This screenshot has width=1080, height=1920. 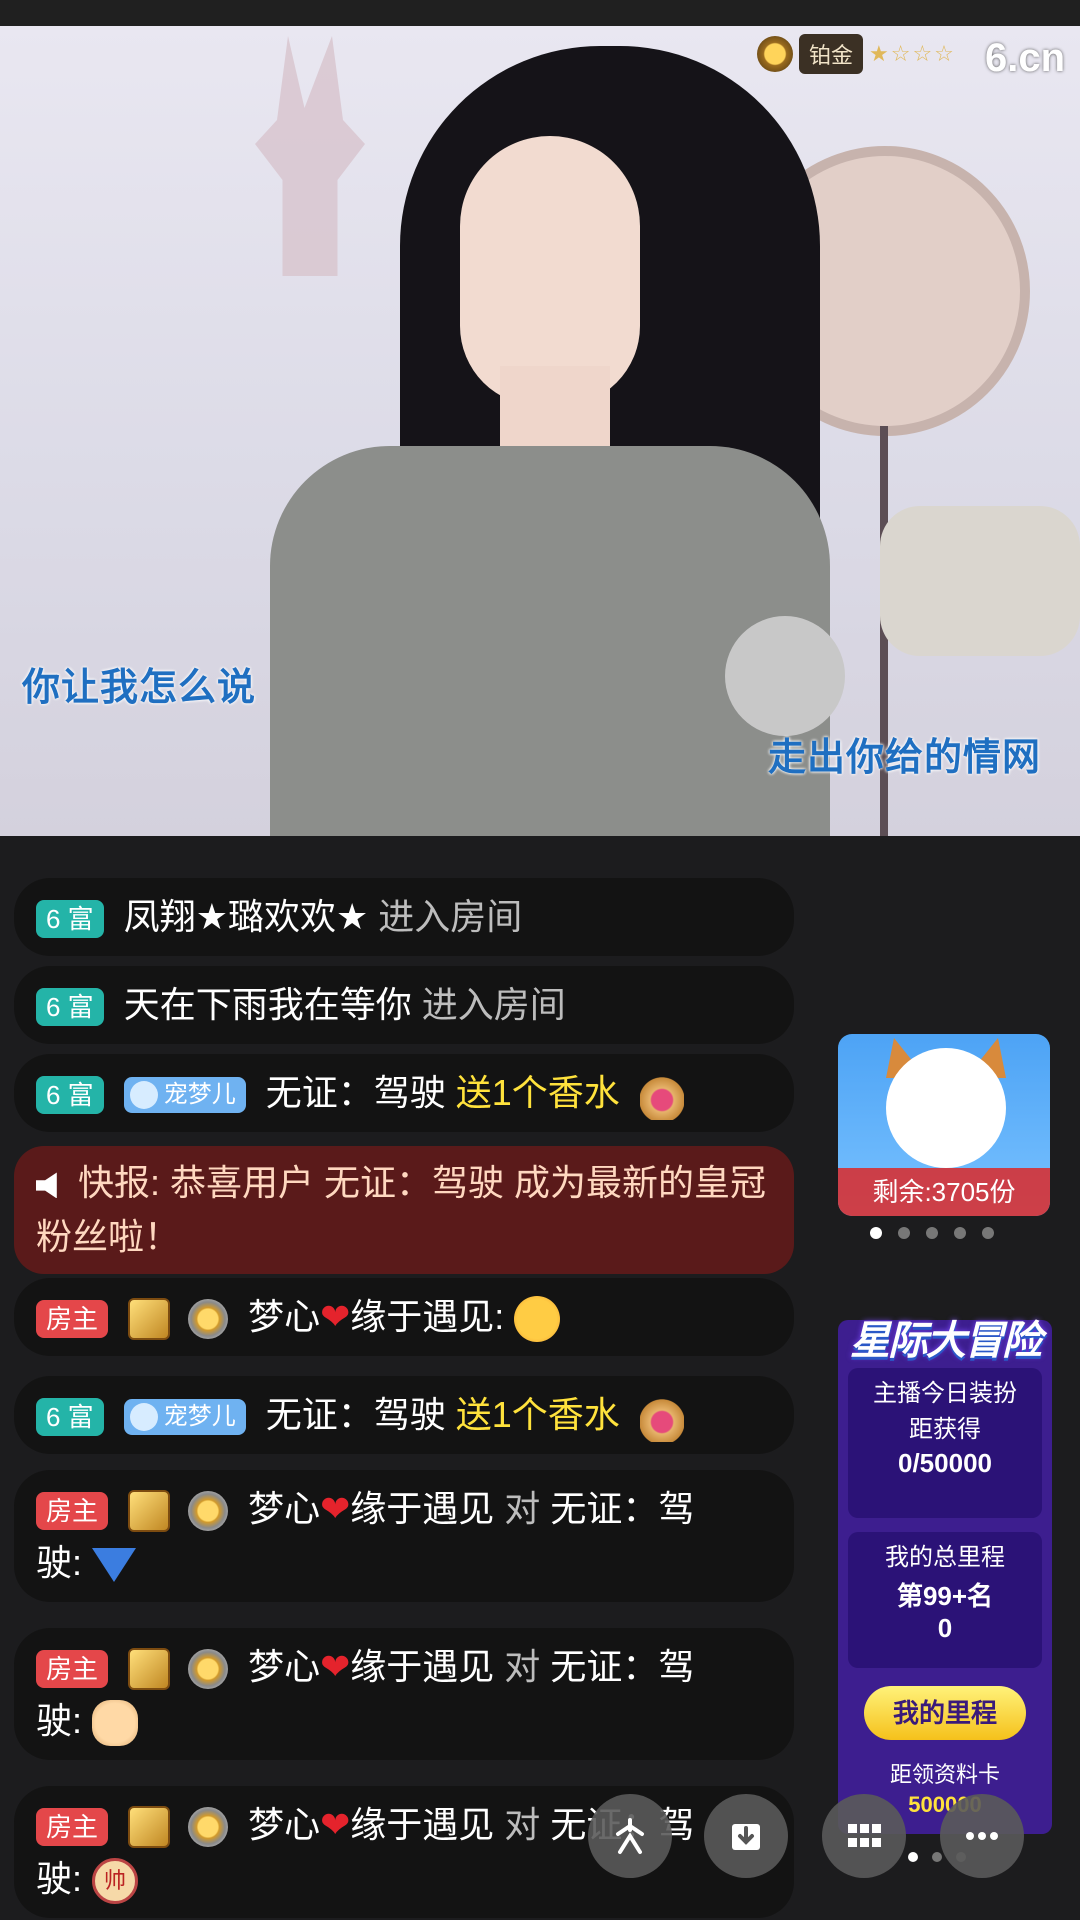 What do you see at coordinates (184, 1095) in the screenshot?
I see `pet-badge: 宠梦儿` at bounding box center [184, 1095].